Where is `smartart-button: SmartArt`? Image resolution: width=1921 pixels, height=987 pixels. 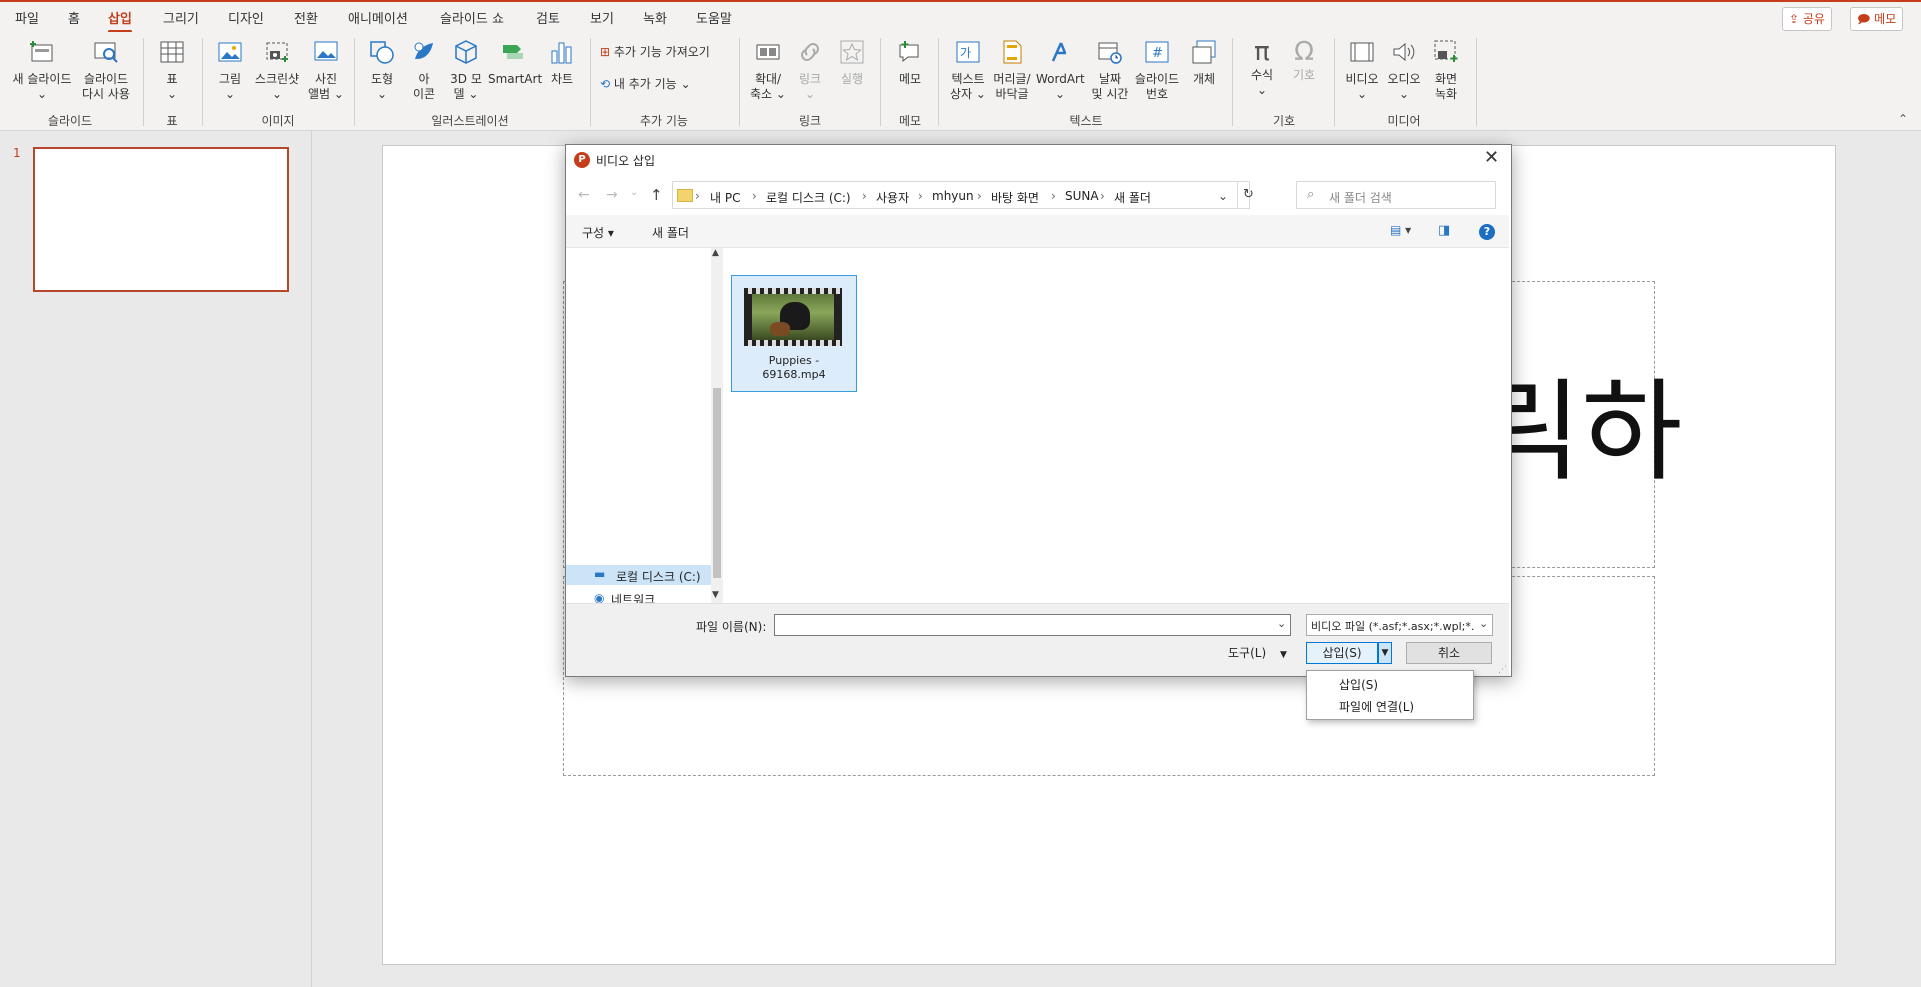 smartart-button: SmartArt is located at coordinates (515, 63).